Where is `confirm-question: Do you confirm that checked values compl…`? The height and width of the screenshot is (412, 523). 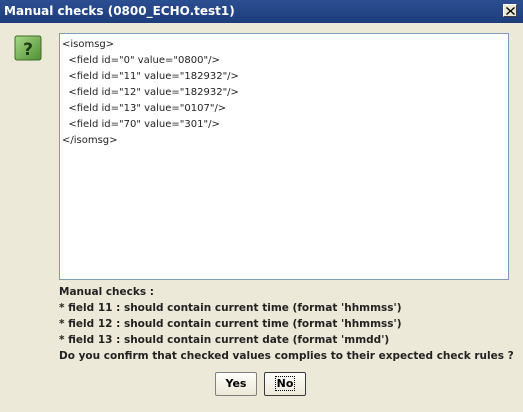 confirm-question: Do you confirm that checked values compl… is located at coordinates (286, 356).